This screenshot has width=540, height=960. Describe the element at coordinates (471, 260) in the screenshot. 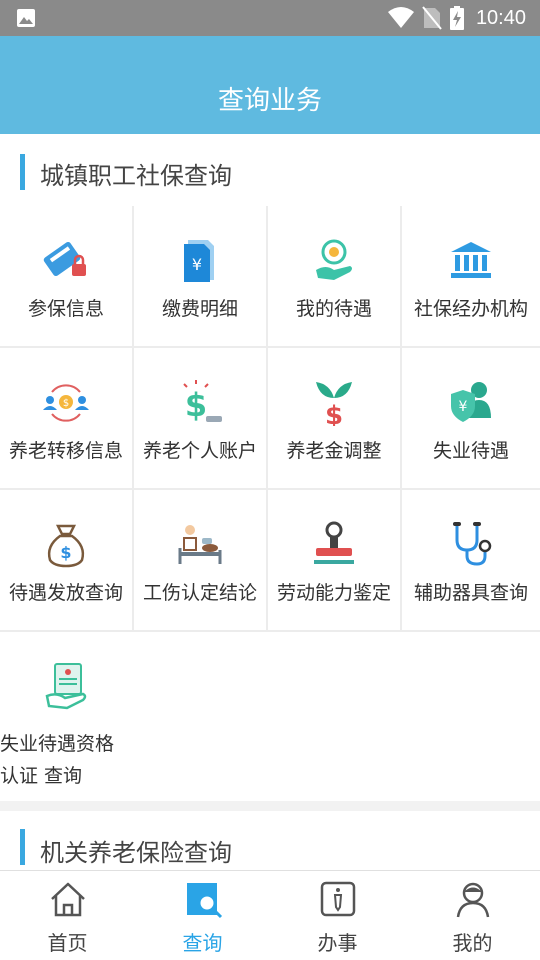

I see `bank-building-icon` at that location.